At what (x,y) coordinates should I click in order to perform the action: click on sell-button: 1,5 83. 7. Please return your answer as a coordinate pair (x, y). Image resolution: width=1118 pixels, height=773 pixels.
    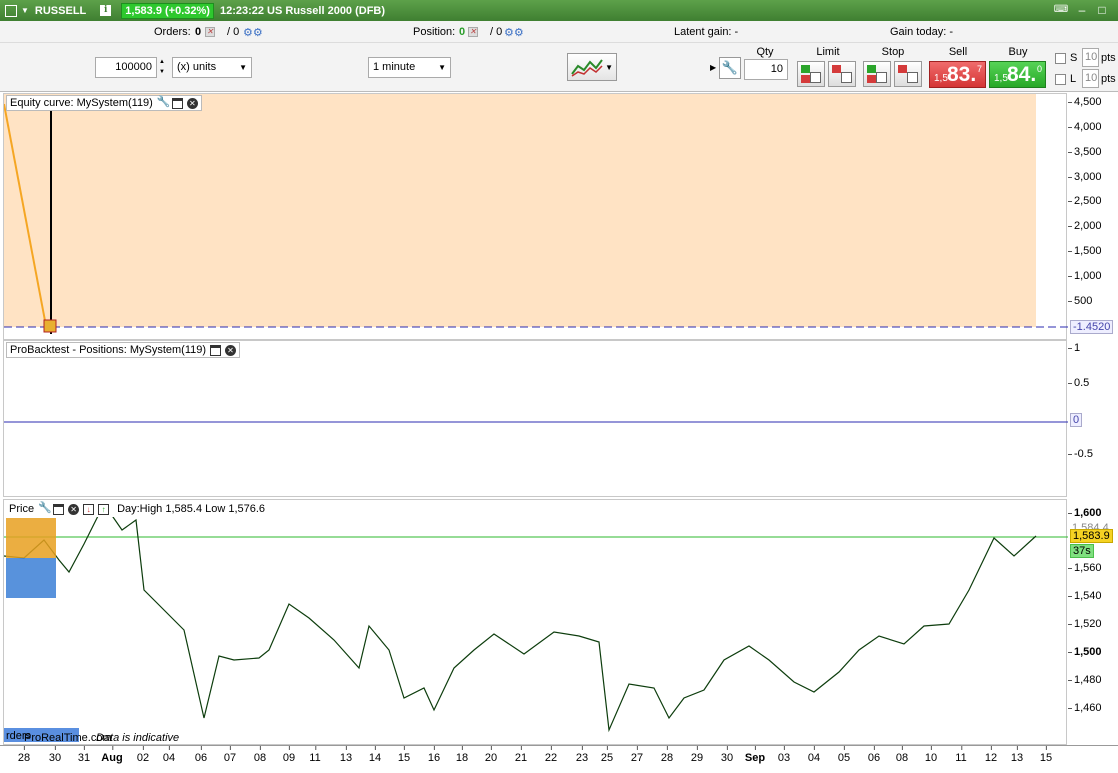
    Looking at the image, I should click on (957, 74).